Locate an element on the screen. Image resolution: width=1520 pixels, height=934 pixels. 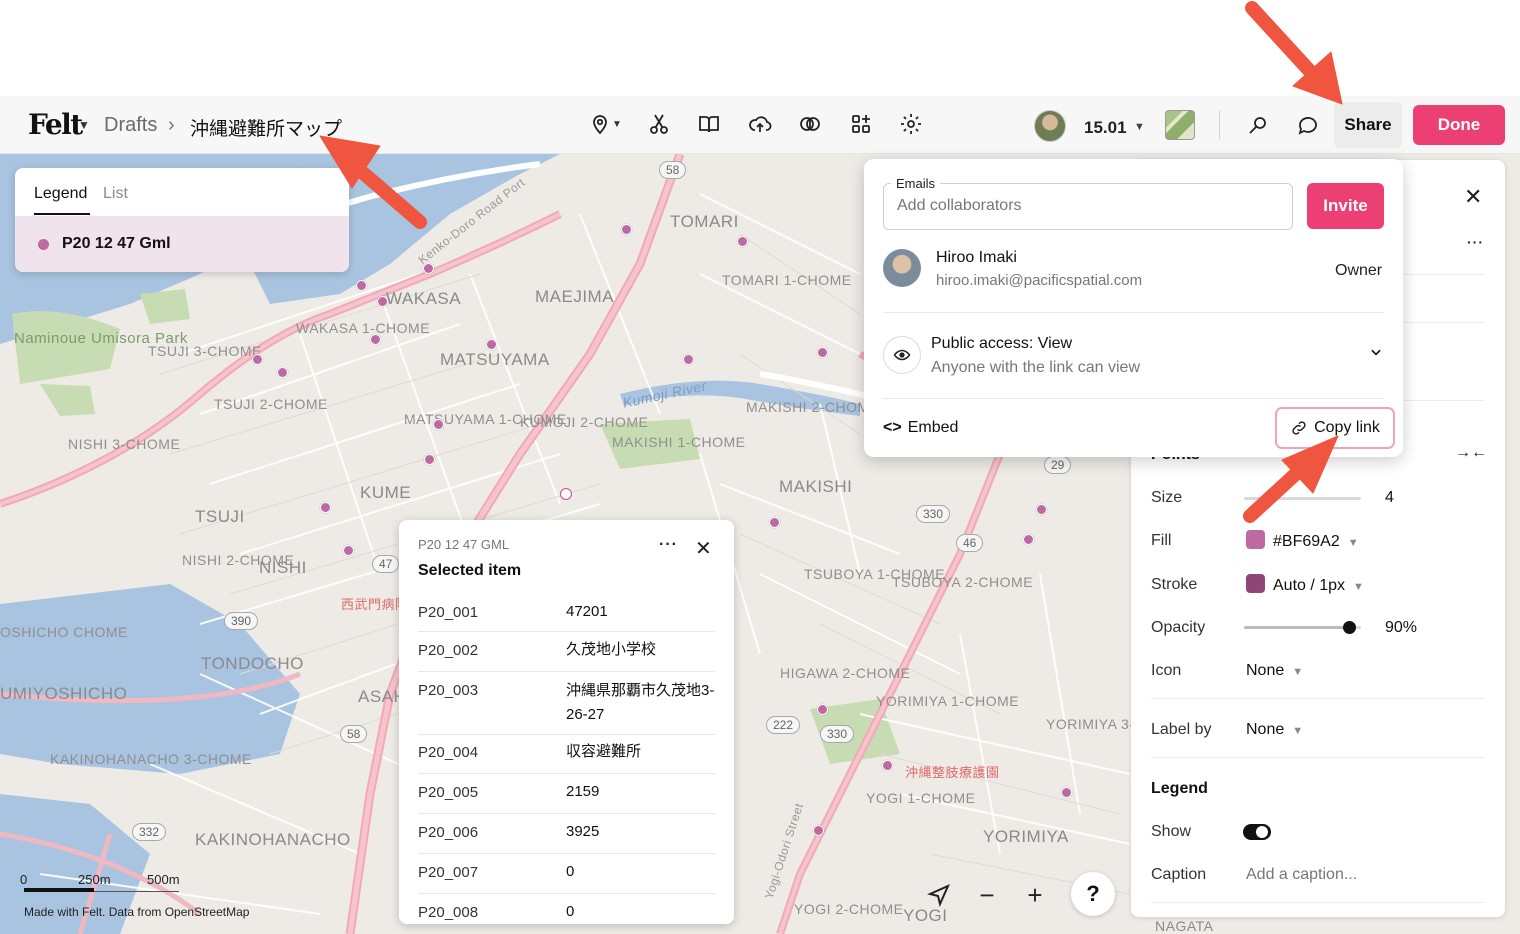
district-label: MATSUYAMA is located at coordinates (495, 359).